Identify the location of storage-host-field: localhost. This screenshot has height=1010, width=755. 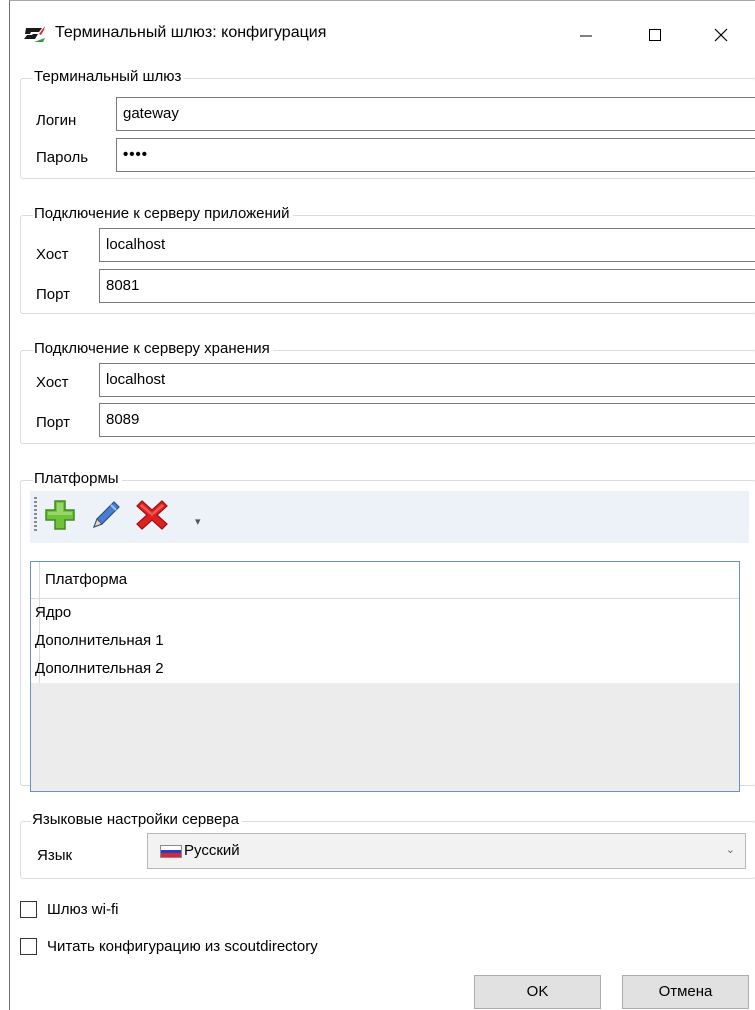
(427, 380).